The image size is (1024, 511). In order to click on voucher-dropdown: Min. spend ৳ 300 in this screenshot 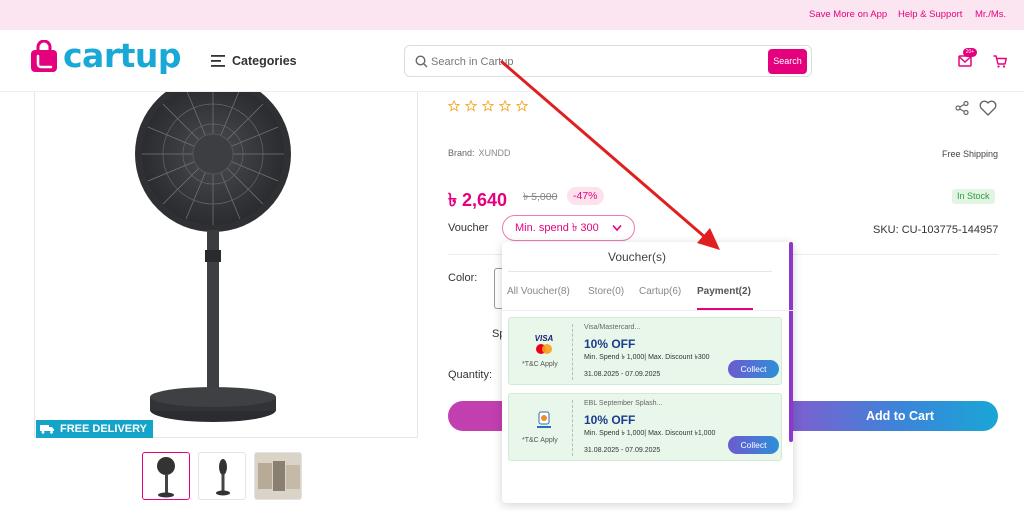, I will do `click(568, 228)`.